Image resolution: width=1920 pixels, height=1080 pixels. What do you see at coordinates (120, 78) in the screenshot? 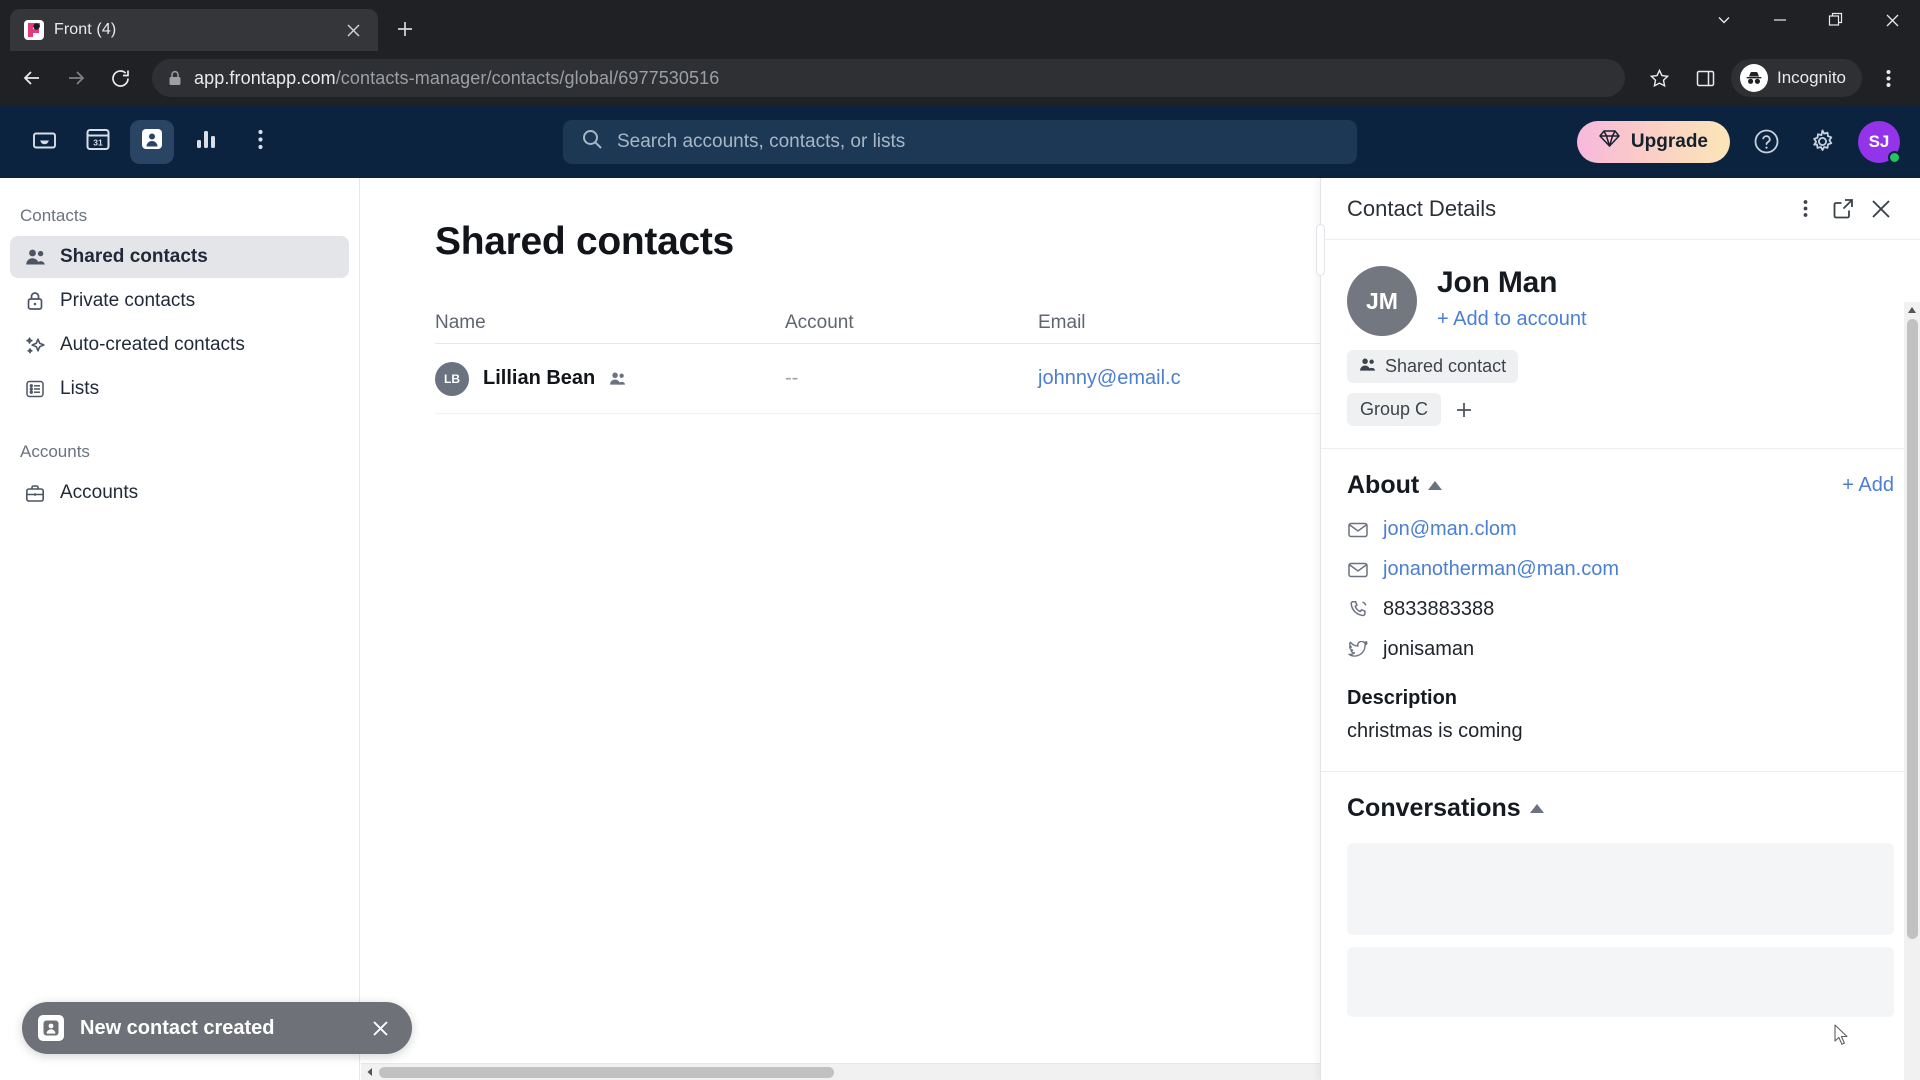
I see `reload-button` at bounding box center [120, 78].